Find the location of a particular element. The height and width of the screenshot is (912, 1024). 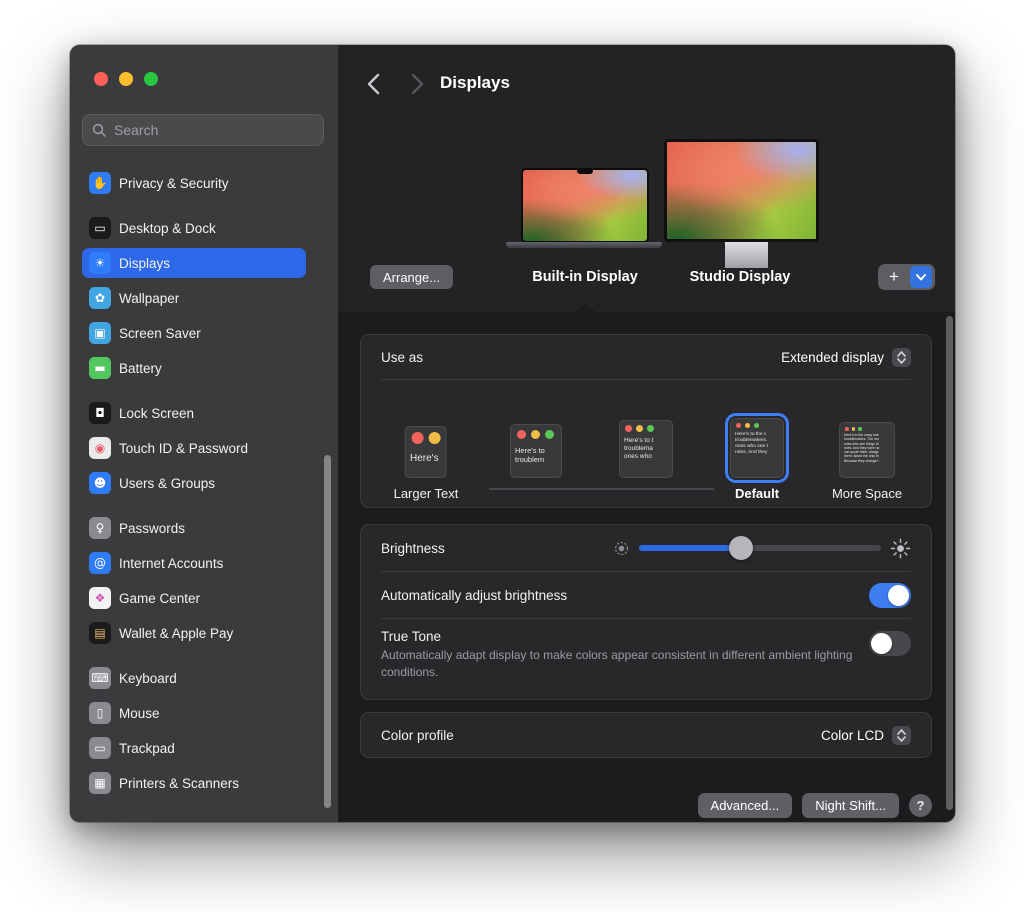

sidebar-item-game-center: ❖ Game Center is located at coordinates (194, 598).